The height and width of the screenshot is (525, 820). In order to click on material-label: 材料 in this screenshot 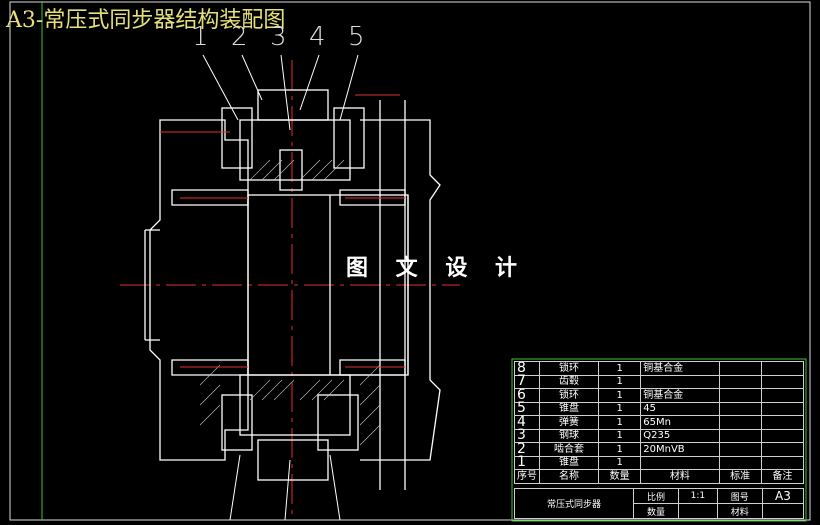, I will do `click(739, 511)`.